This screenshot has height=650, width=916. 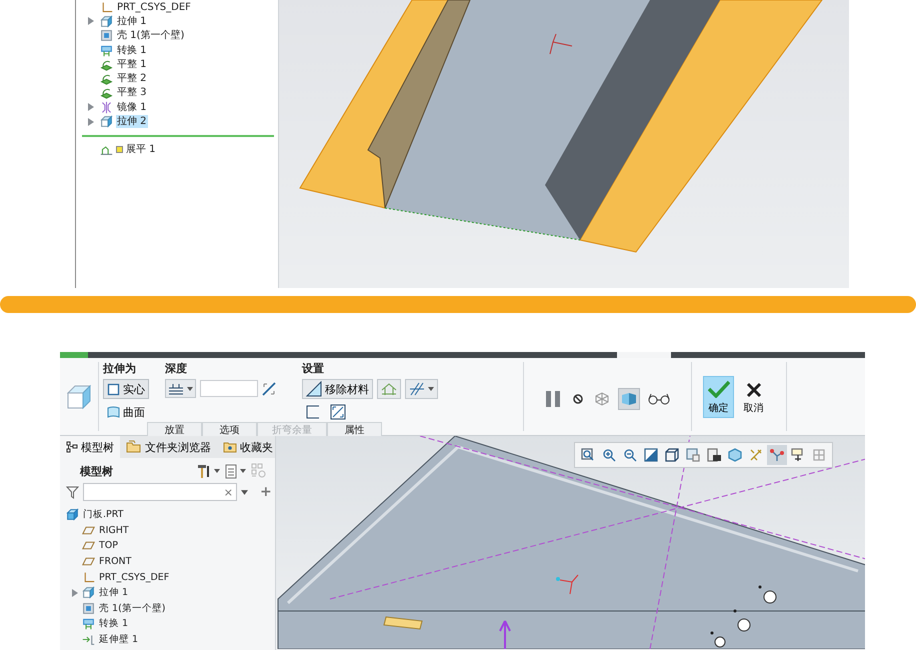 I want to click on tree-icon, so click(x=72, y=447).